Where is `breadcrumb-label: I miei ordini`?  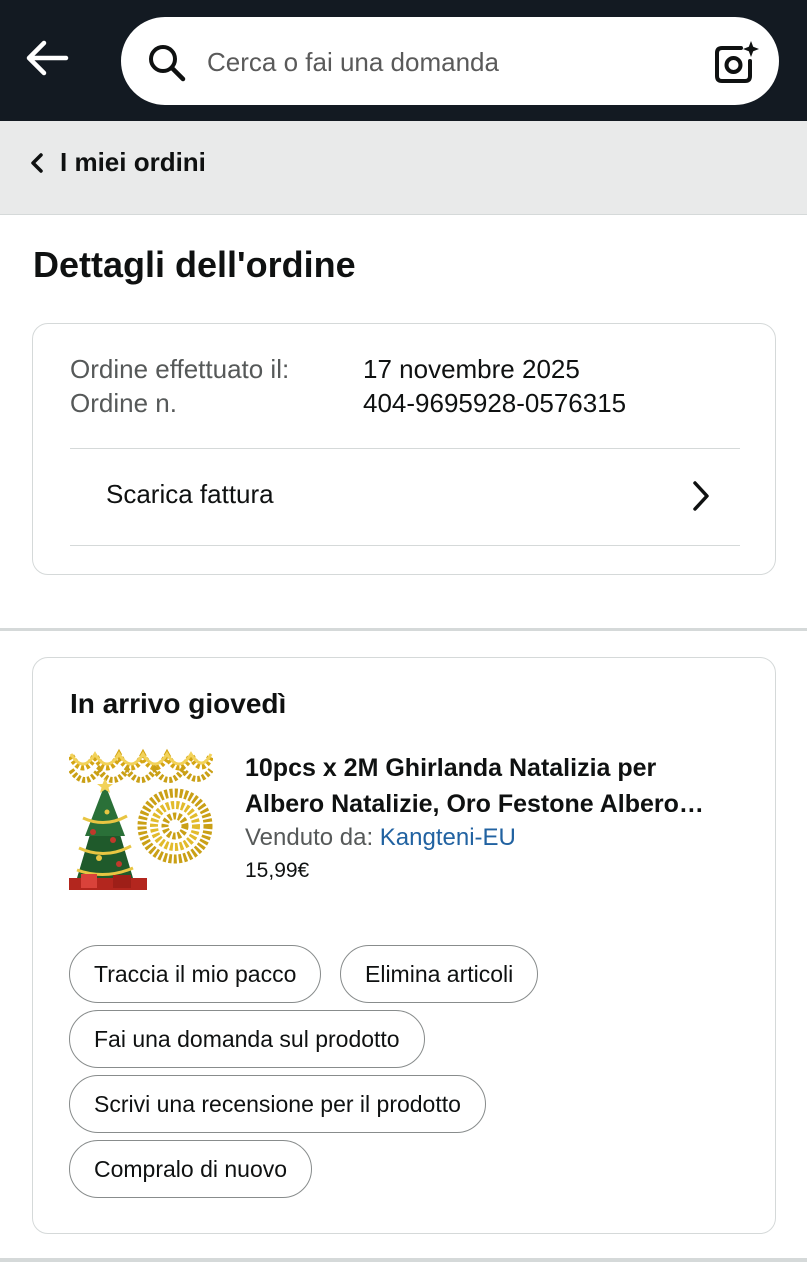 breadcrumb-label: I miei ordini is located at coordinates (133, 162).